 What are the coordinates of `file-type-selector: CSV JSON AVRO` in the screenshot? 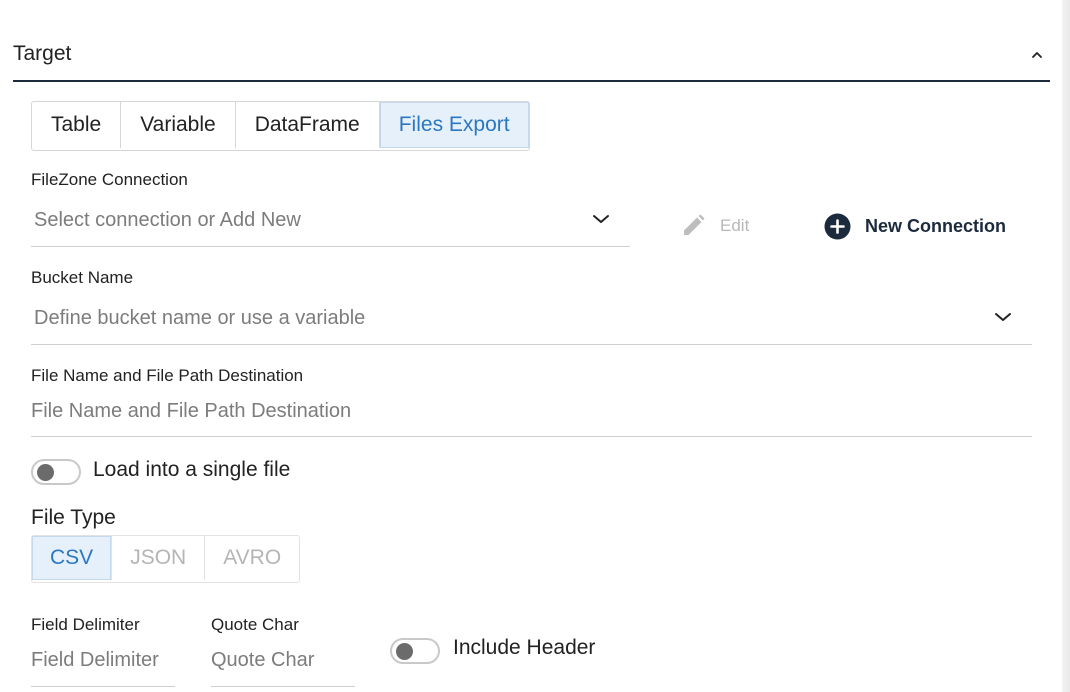 It's located at (166, 559).